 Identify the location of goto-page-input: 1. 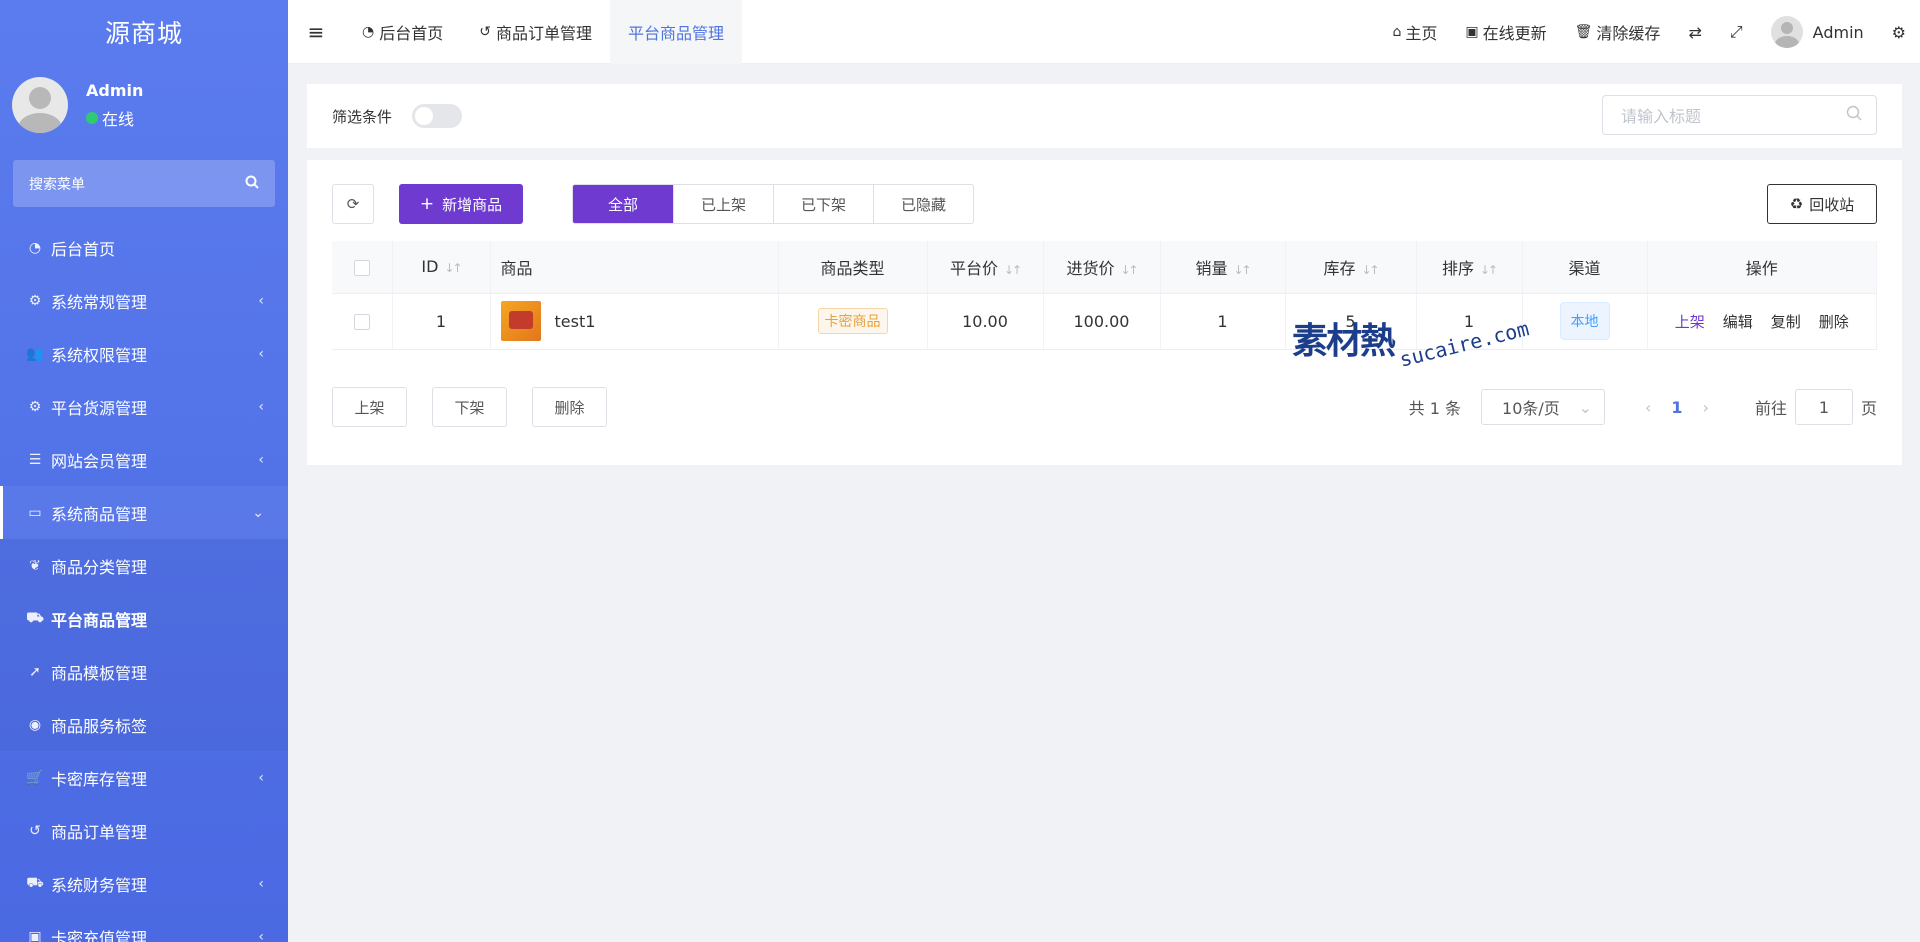
(1823, 407).